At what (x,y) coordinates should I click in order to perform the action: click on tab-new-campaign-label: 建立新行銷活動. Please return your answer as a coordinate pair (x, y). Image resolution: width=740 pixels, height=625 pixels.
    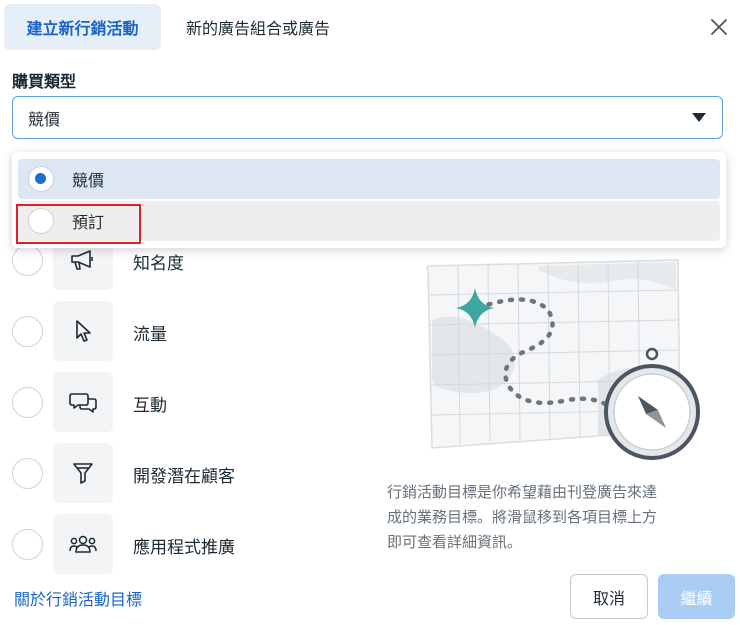
    Looking at the image, I should click on (82, 28).